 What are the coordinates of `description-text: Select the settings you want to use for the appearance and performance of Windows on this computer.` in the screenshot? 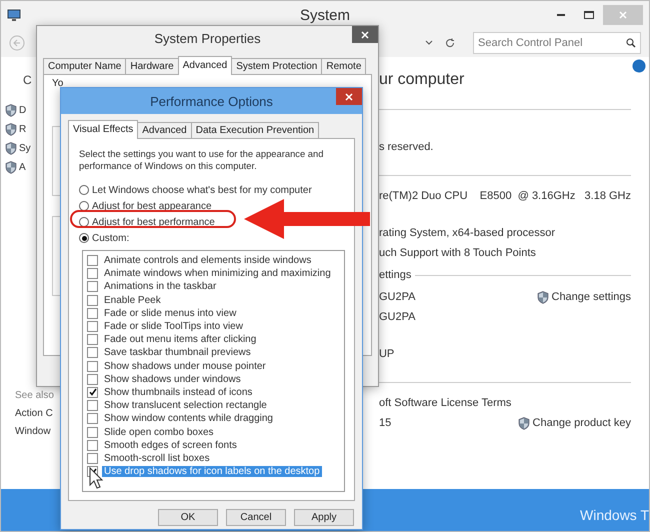 It's located at (201, 160).